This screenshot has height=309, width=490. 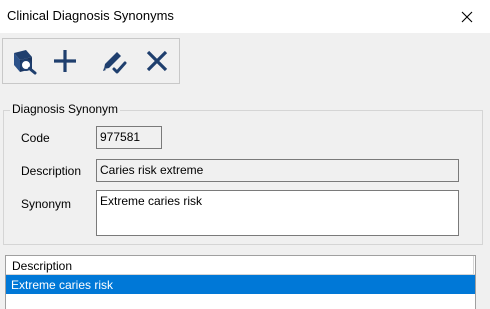 What do you see at coordinates (245, 16) in the screenshot?
I see `title-bar: Clinical Diagnosis Synonyms` at bounding box center [245, 16].